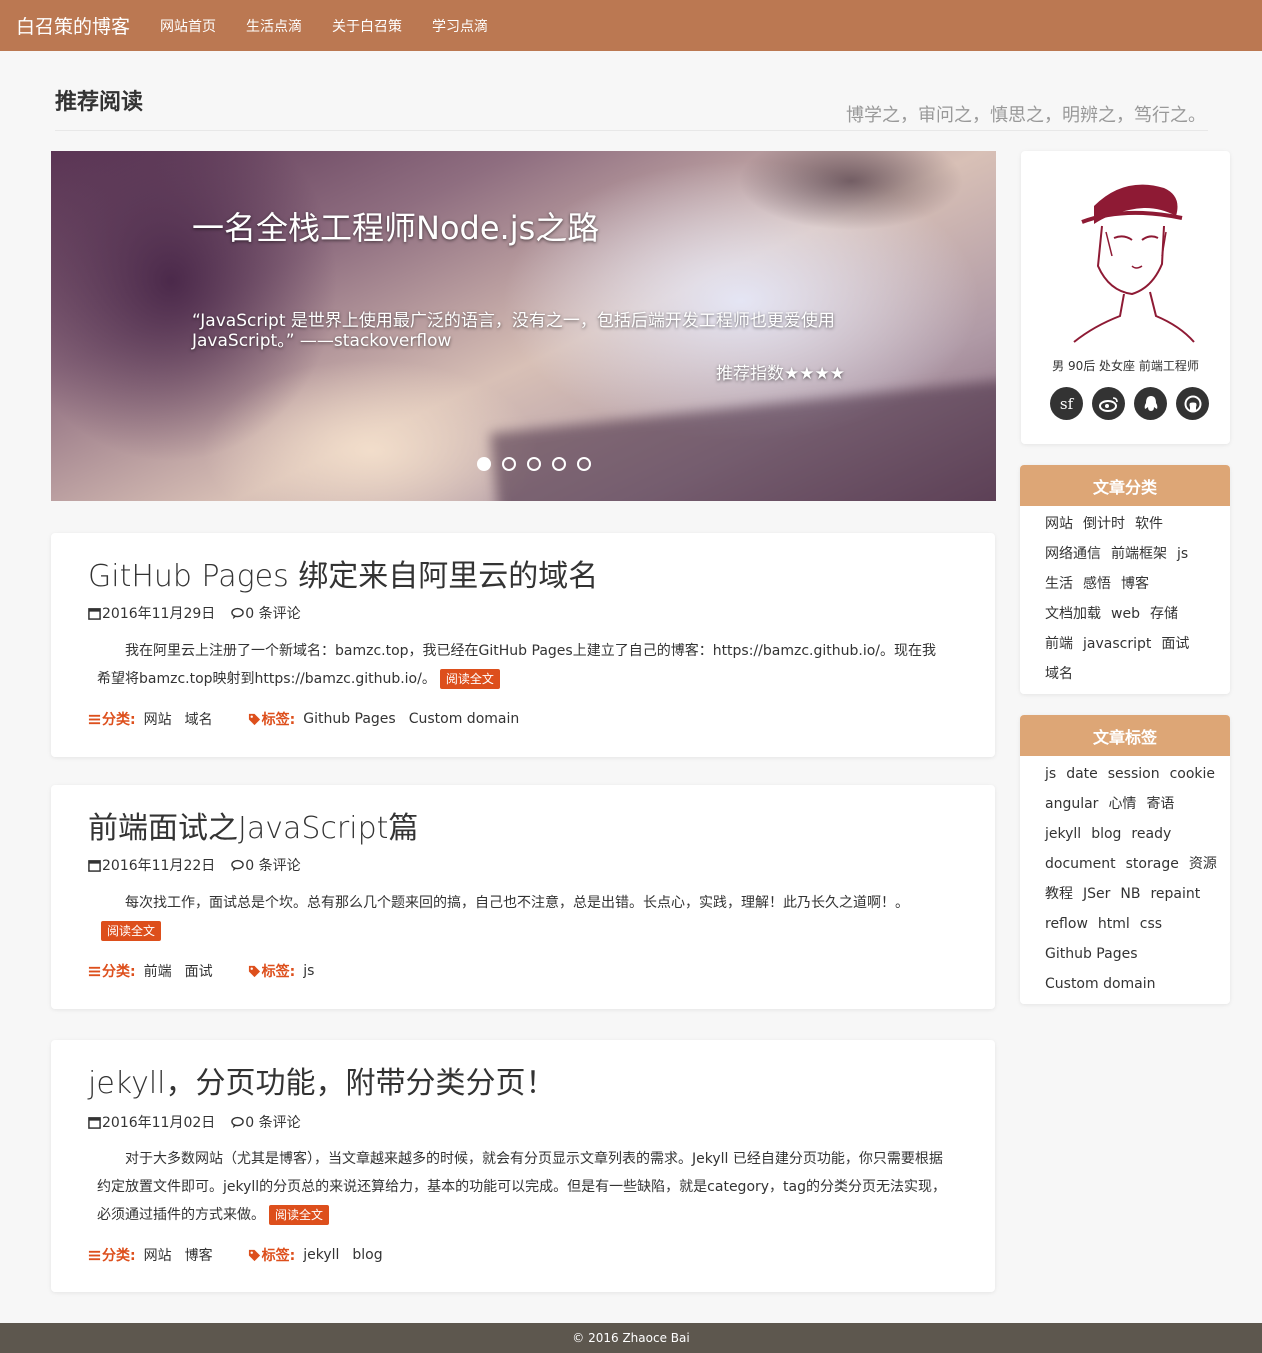 The height and width of the screenshot is (1353, 1262). I want to click on tag-link: html, so click(1114, 924).